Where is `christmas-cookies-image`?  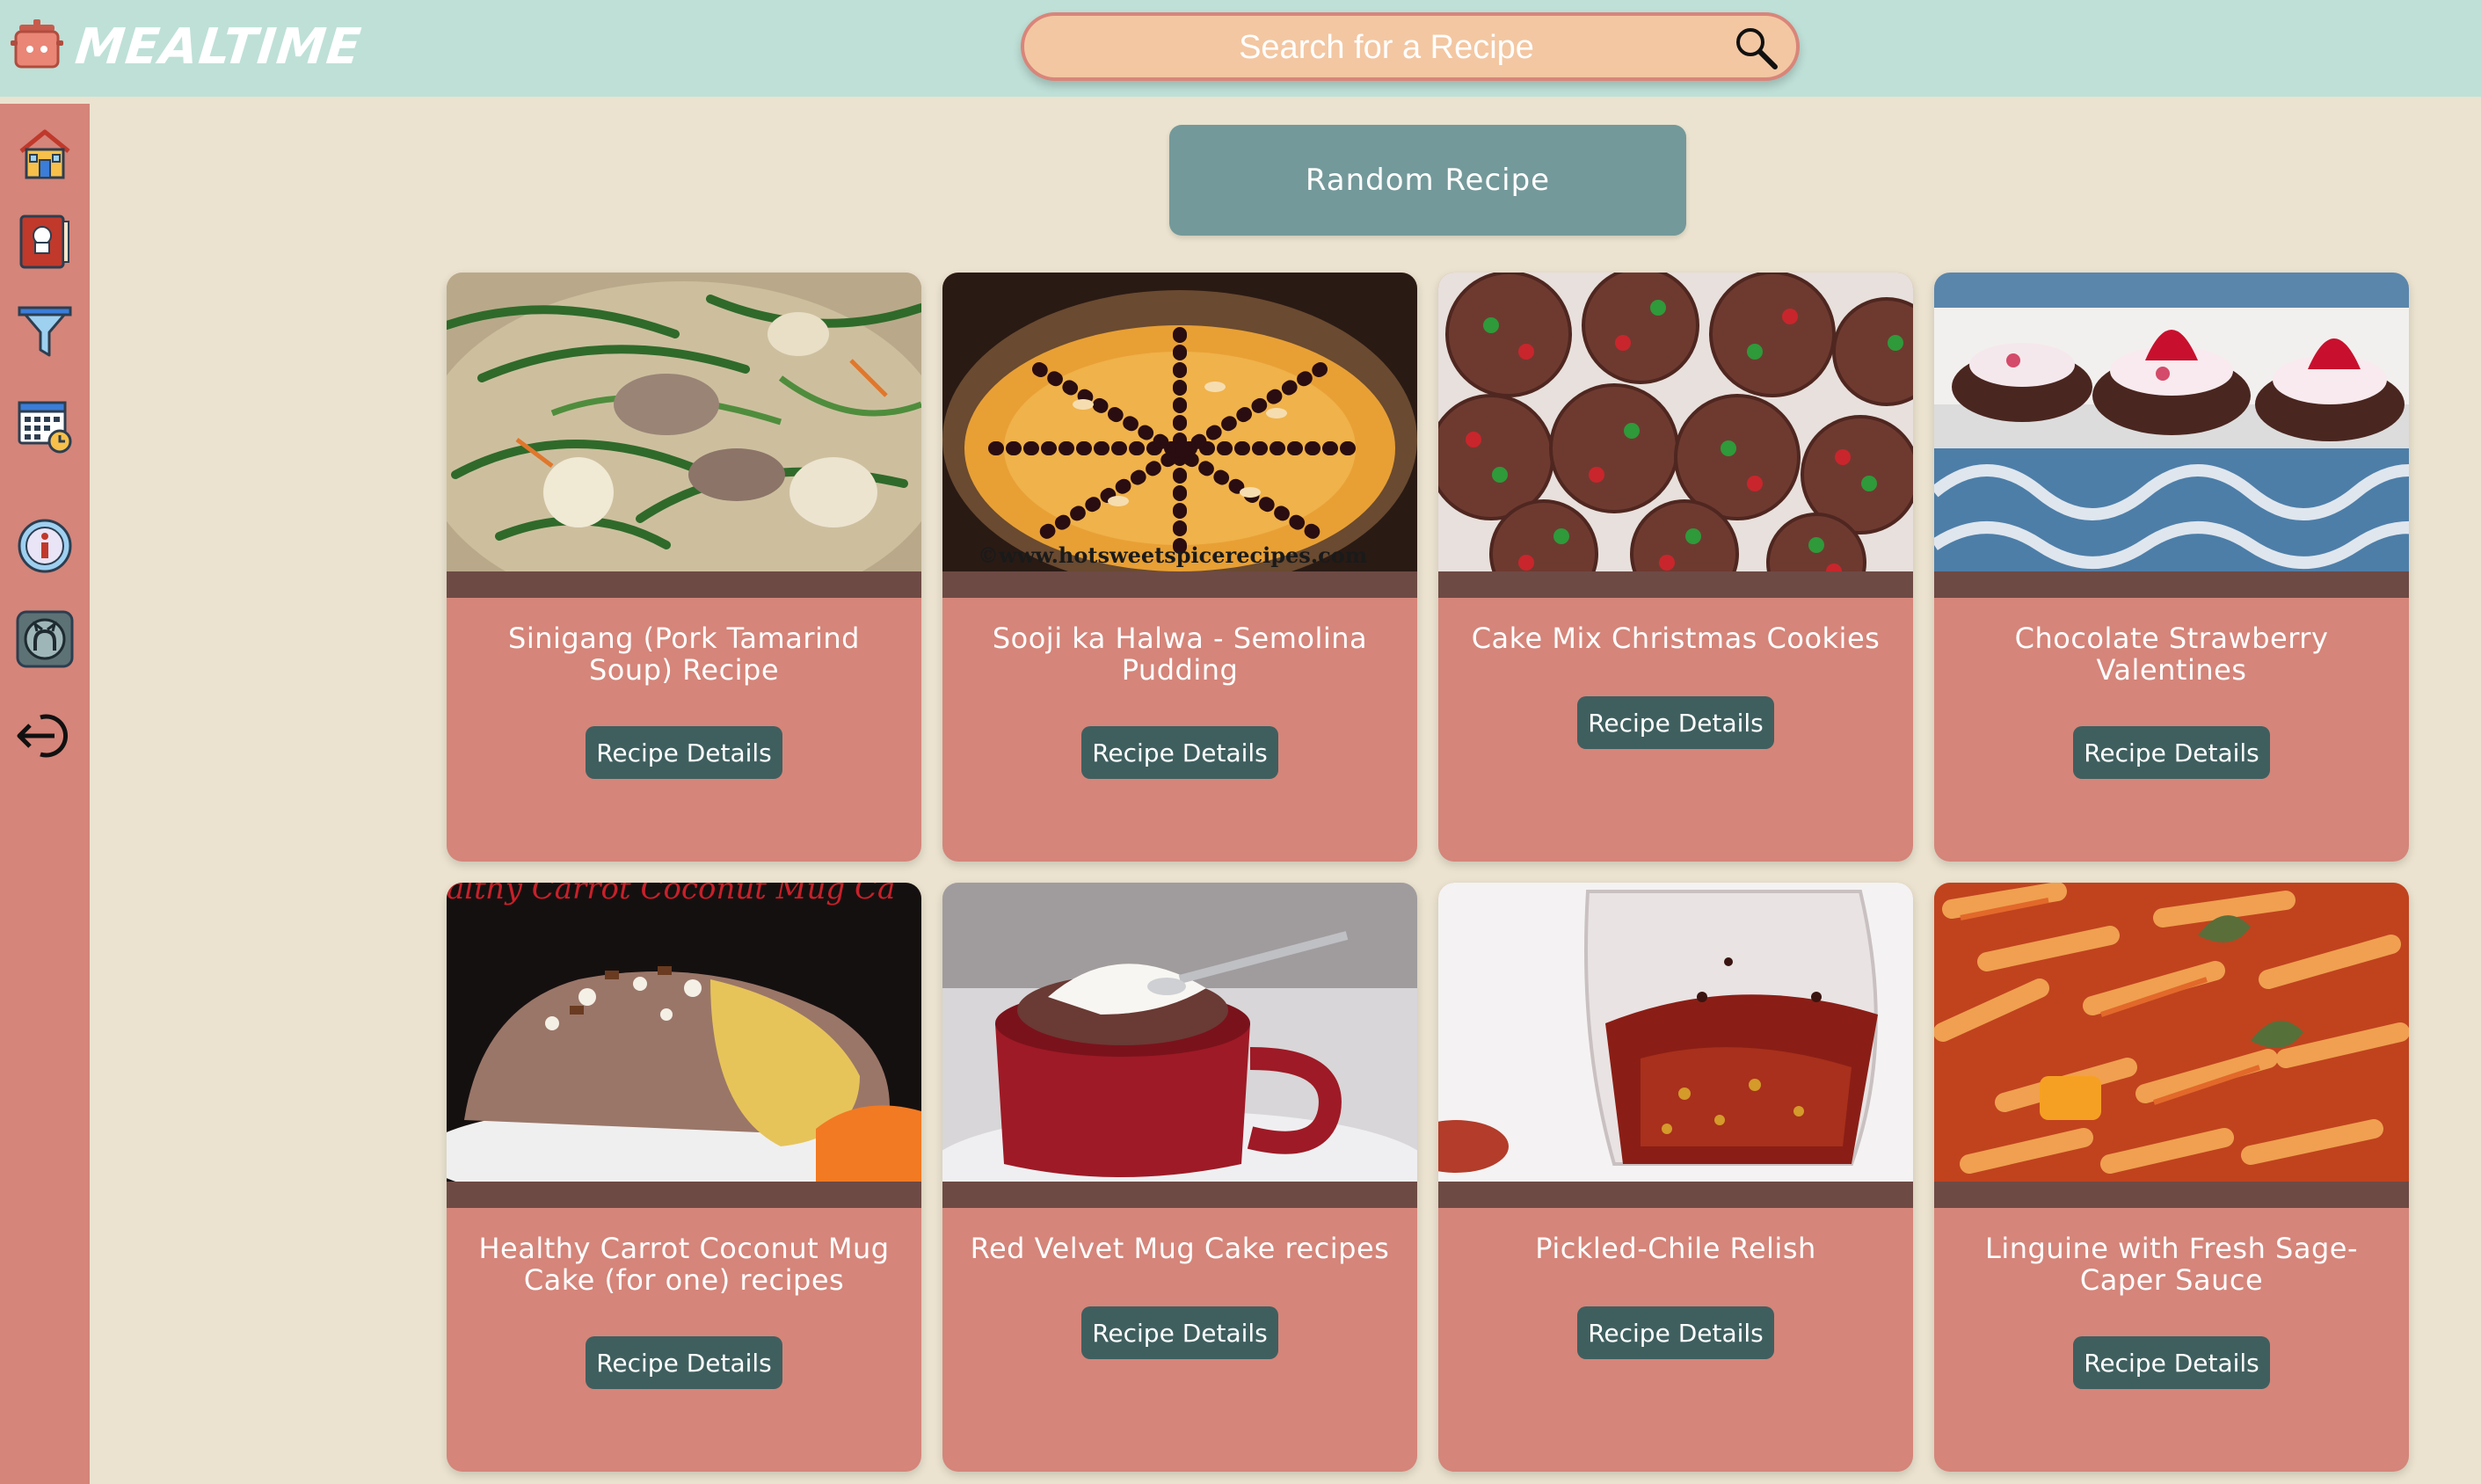
christmas-cookies-image is located at coordinates (1675, 422).